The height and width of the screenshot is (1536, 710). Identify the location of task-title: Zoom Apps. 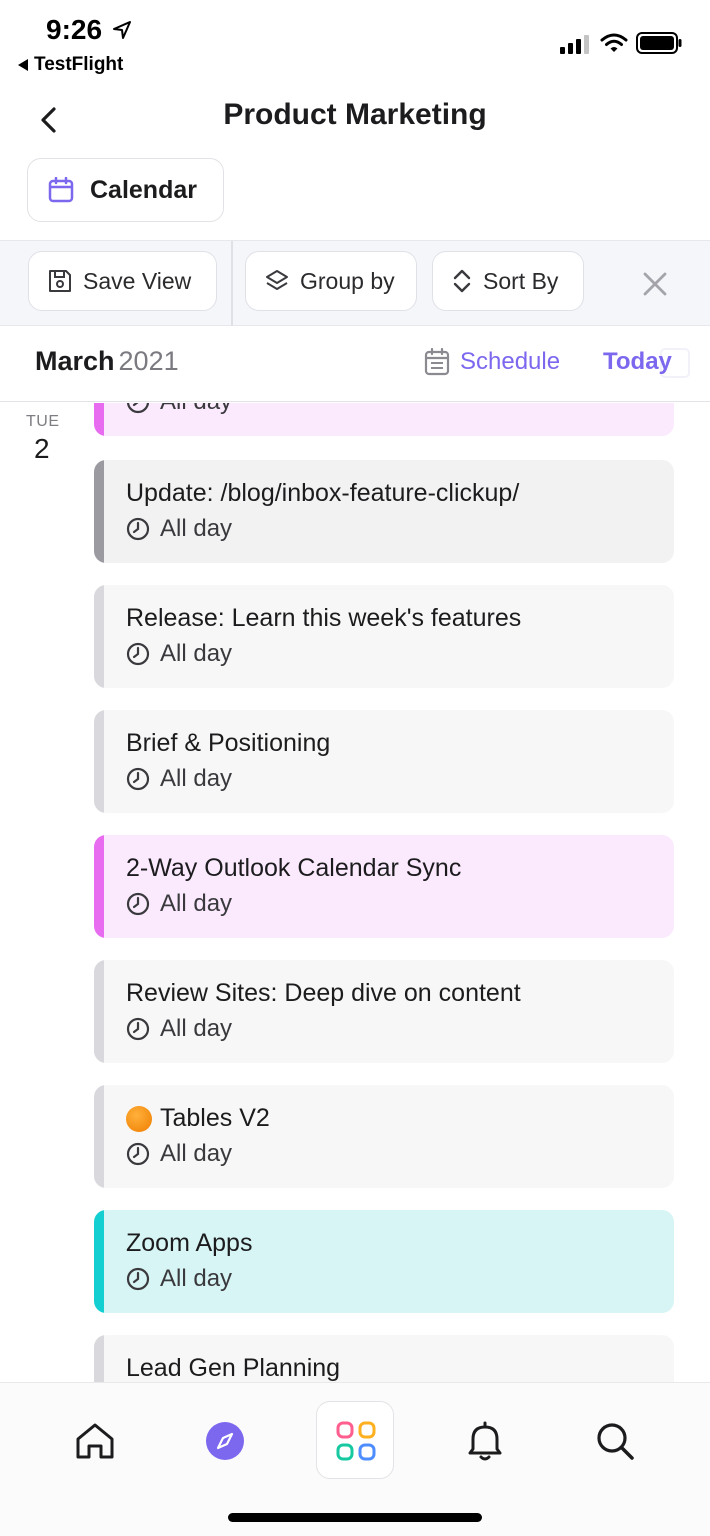
(189, 1243).